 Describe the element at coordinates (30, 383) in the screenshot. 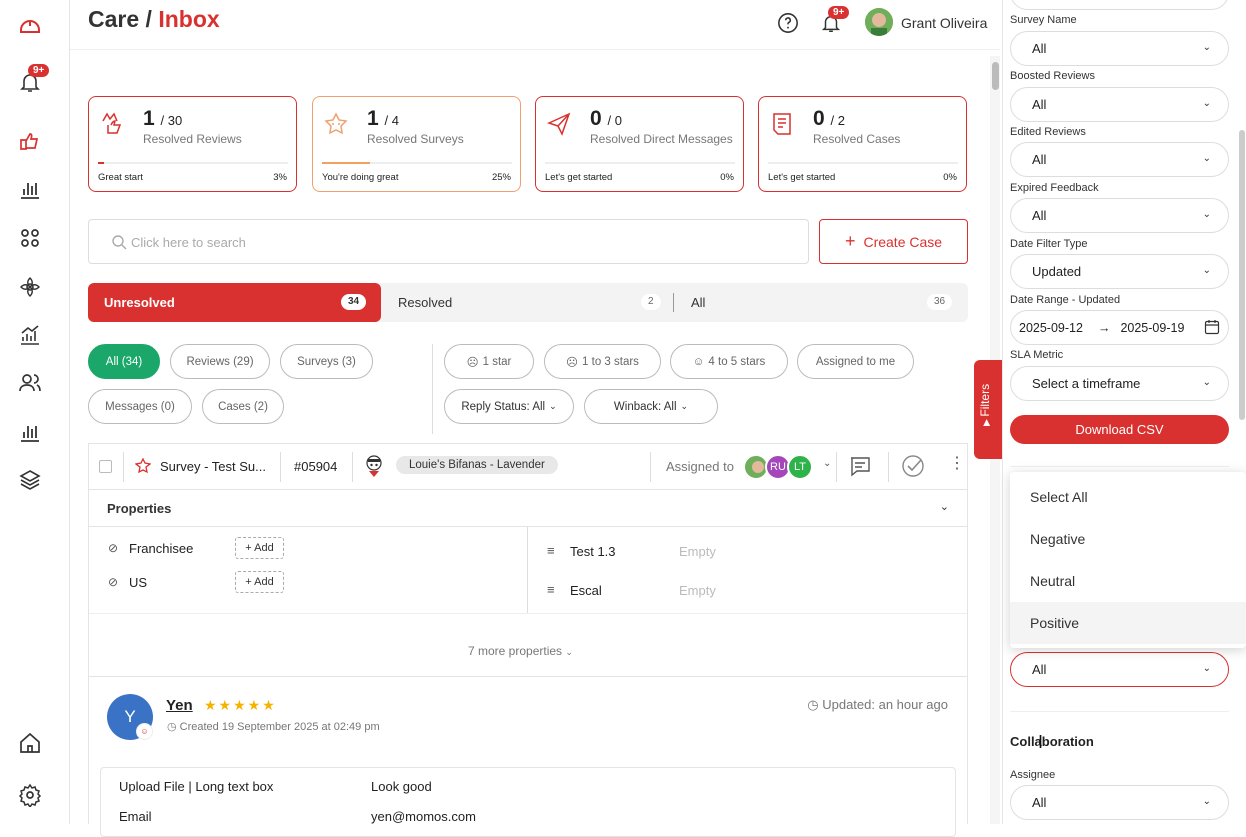

I see `users-icon` at that location.